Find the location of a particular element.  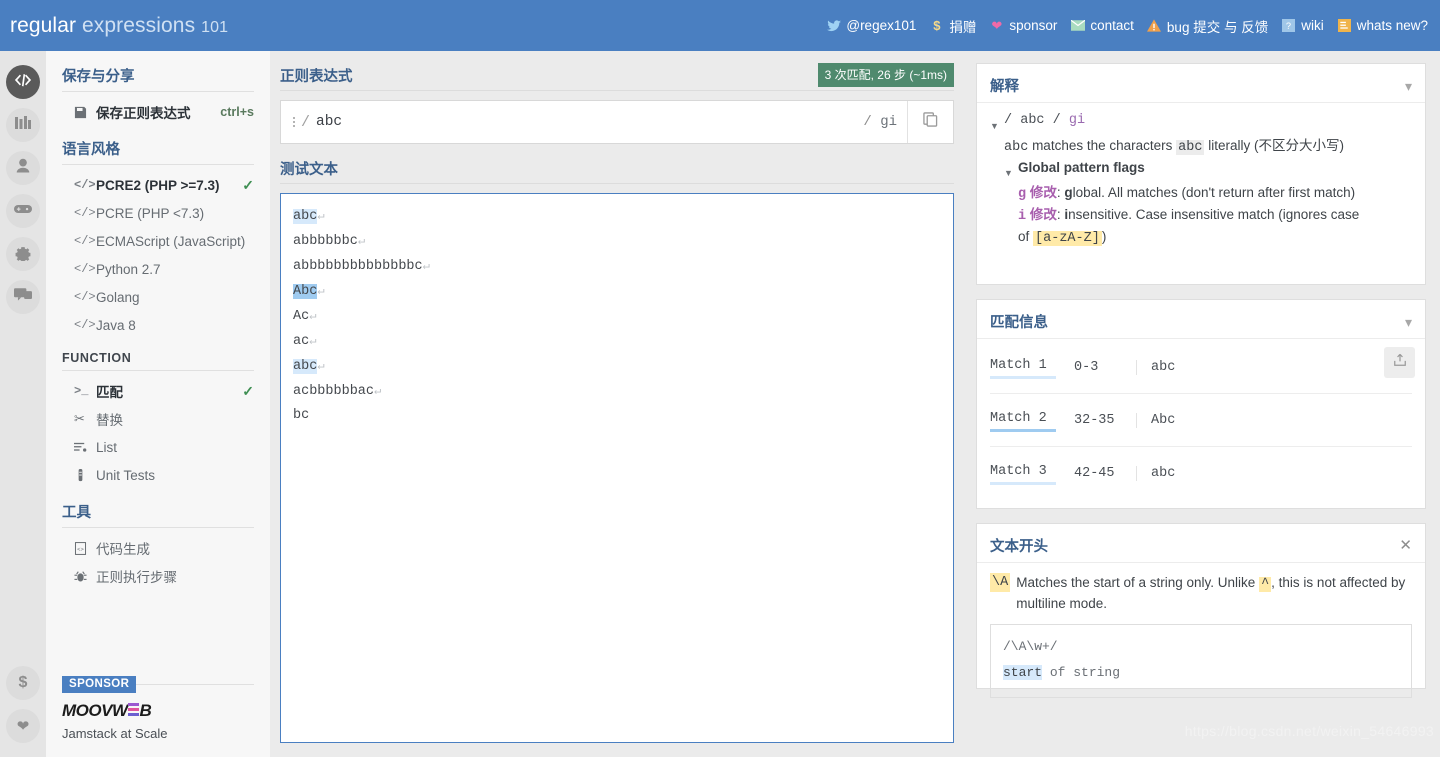

test-line-text: ac is located at coordinates (301, 341).